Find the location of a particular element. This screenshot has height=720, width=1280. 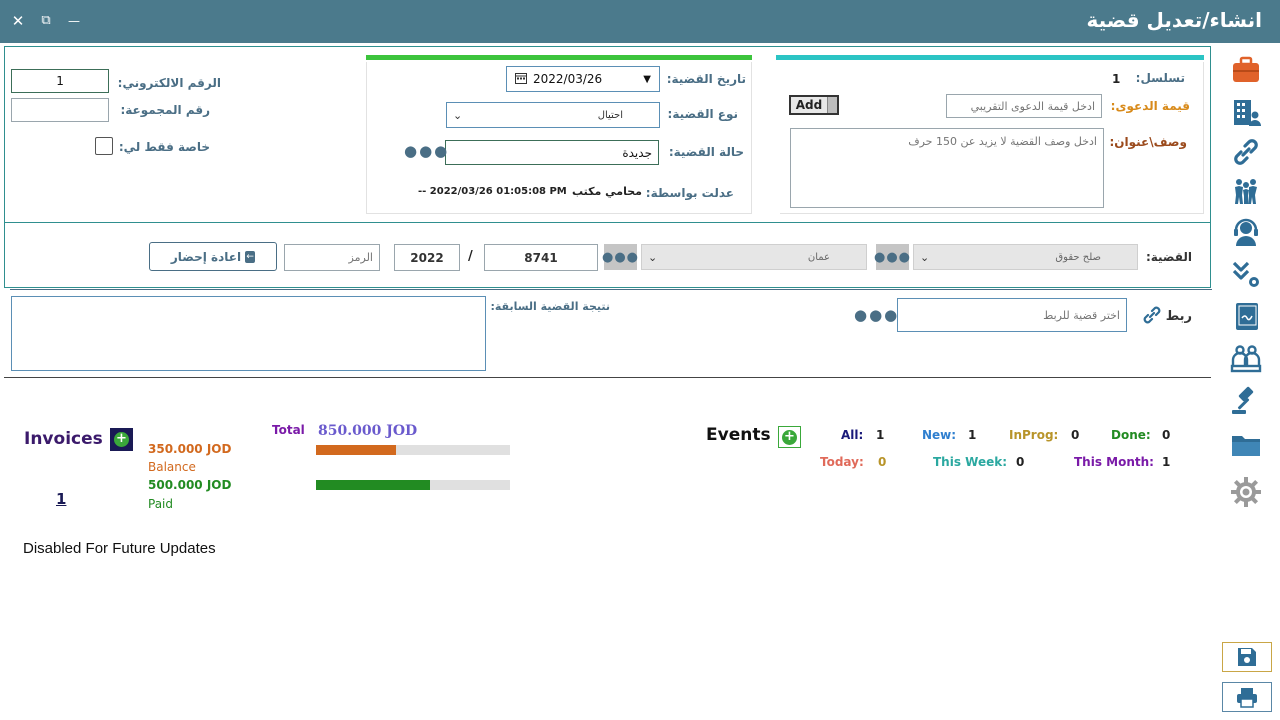

status-more-button: ●●● is located at coordinates (426, 151).